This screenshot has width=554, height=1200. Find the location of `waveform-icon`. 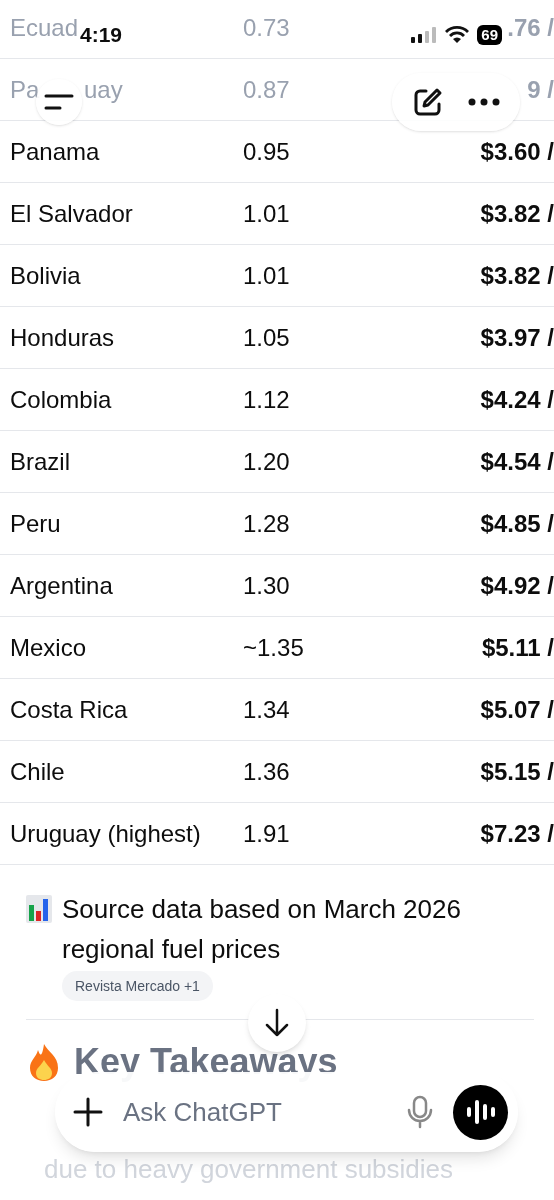

waveform-icon is located at coordinates (480, 1112).